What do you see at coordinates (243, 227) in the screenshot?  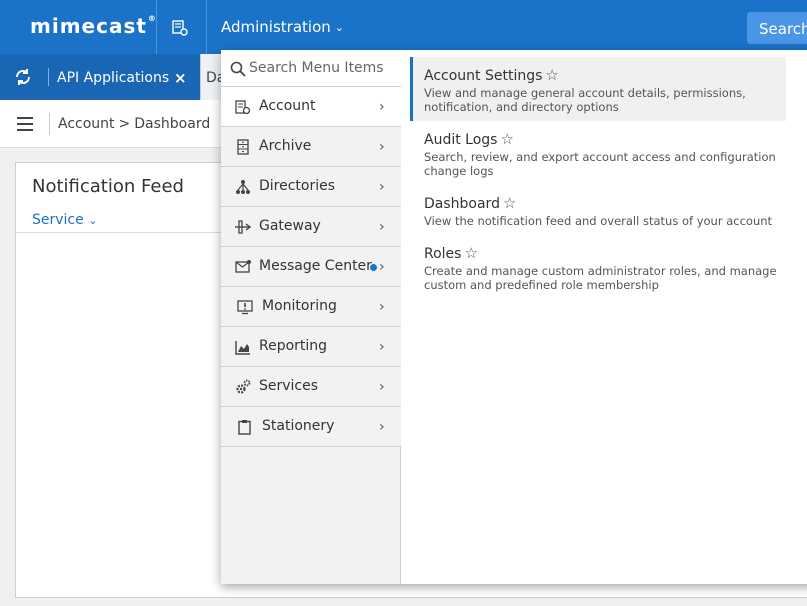 I see `gateway-icon` at bounding box center [243, 227].